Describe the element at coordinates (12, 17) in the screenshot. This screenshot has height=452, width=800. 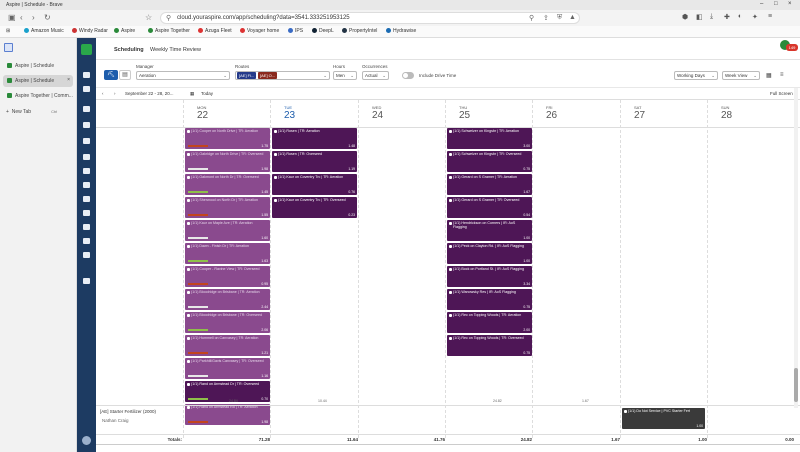
I see `sidebar-toggle-icon: ▣` at that location.